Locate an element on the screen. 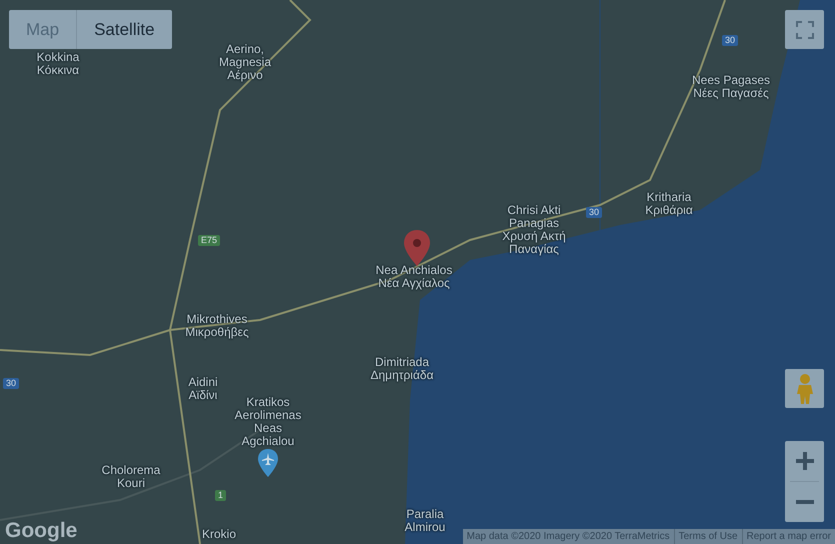 This screenshot has height=544, width=835. attribution-link: Terms of Use is located at coordinates (708, 536).